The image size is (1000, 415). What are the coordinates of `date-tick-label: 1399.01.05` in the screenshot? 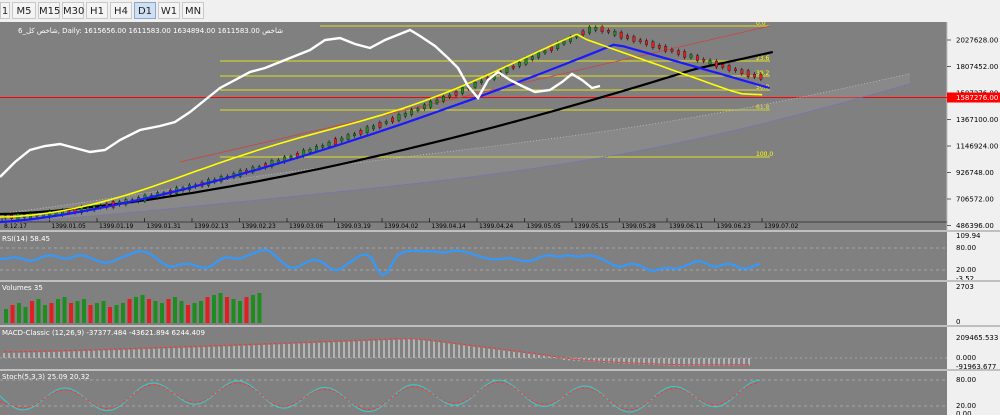 It's located at (69, 226).